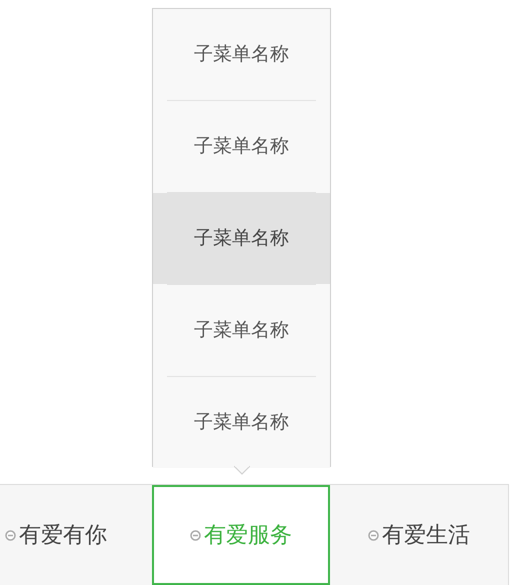 The height and width of the screenshot is (585, 523). What do you see at coordinates (76, 535) in the screenshot?
I see `tab: 有爱有你` at bounding box center [76, 535].